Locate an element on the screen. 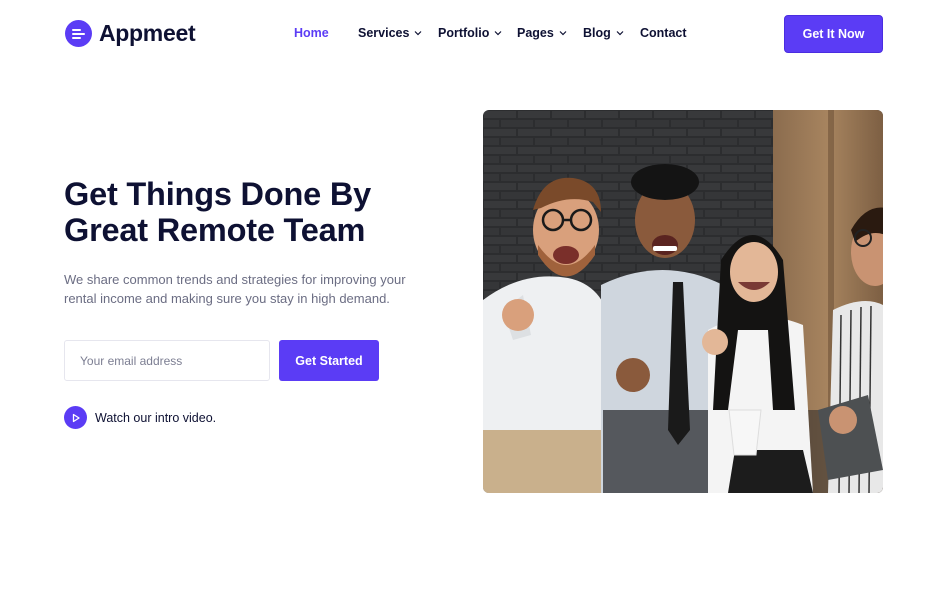  get-it-now-button: Get It Now is located at coordinates (833, 34).